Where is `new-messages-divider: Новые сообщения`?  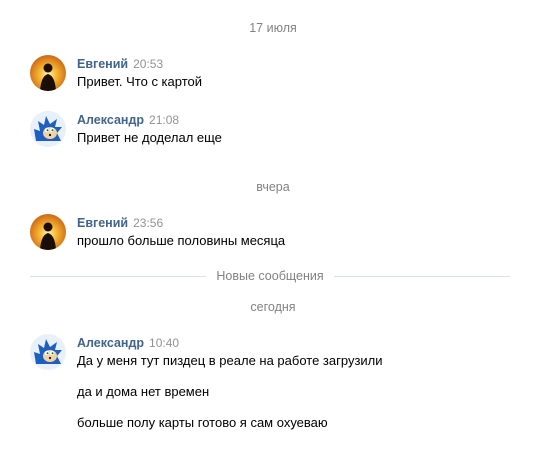
new-messages-divider: Новые сообщения is located at coordinates (270, 276).